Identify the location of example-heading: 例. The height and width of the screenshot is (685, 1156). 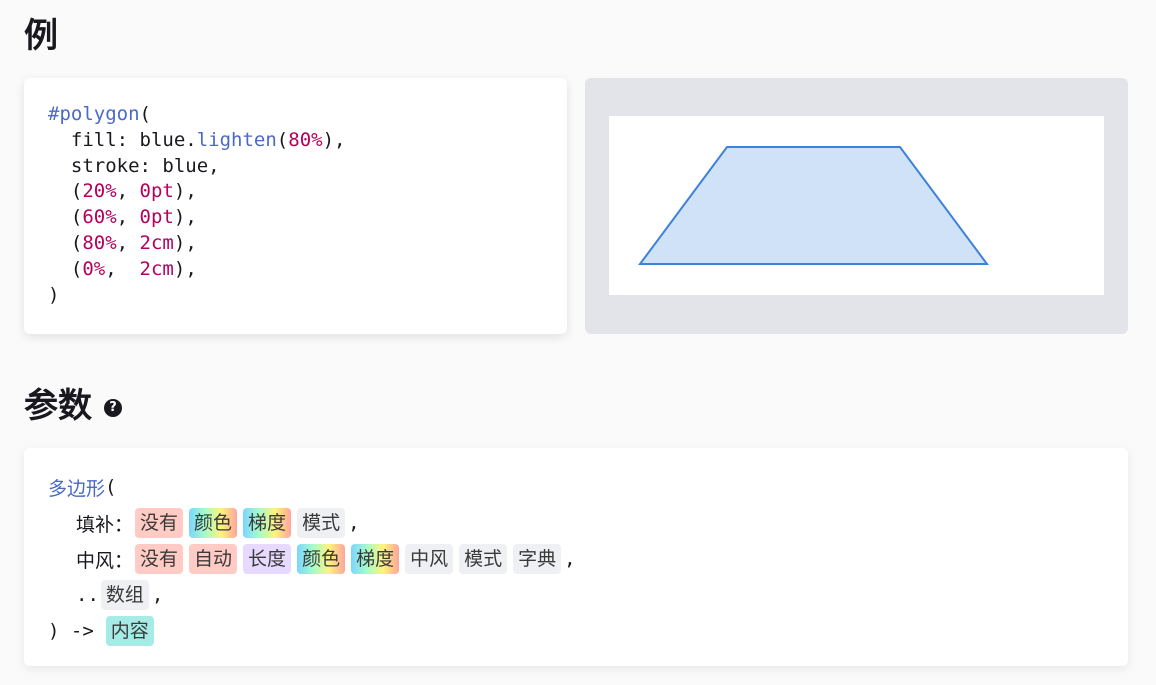
(41, 36).